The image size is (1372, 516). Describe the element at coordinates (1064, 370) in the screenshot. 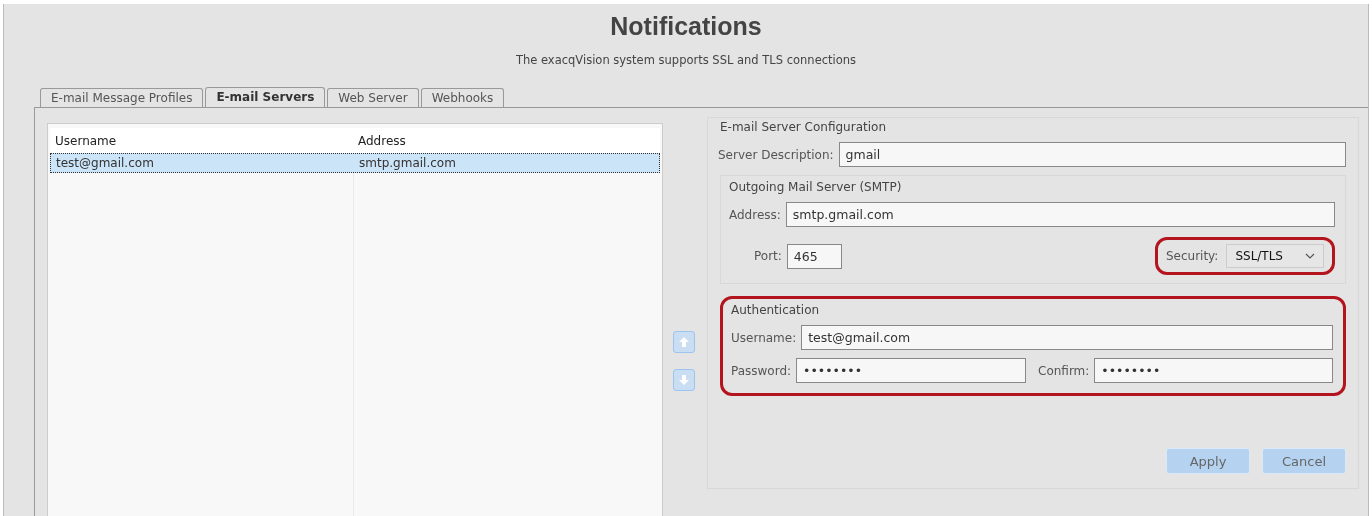

I see `field-label: Confirm:` at that location.